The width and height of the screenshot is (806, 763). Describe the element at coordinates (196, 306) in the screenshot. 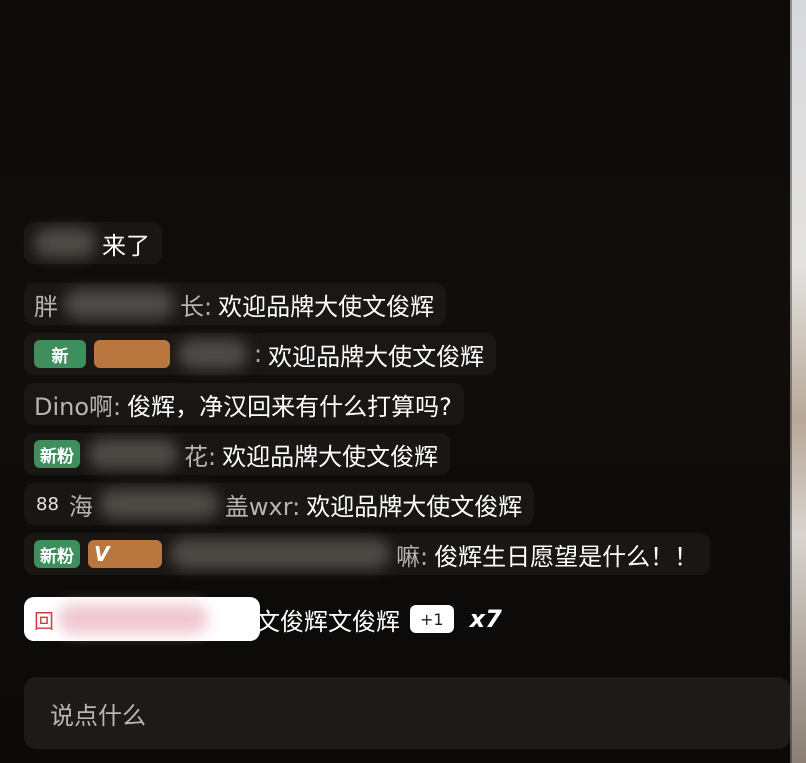

I see `username-tail: 长:` at that location.